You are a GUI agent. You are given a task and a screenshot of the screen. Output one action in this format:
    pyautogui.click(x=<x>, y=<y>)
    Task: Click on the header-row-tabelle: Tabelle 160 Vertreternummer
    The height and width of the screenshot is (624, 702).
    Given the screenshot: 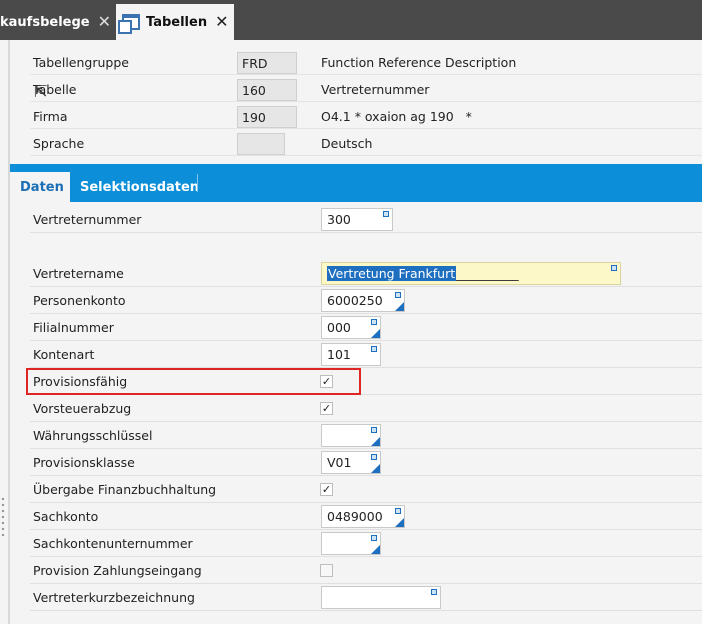 What is the action you would take?
    pyautogui.click(x=366, y=88)
    